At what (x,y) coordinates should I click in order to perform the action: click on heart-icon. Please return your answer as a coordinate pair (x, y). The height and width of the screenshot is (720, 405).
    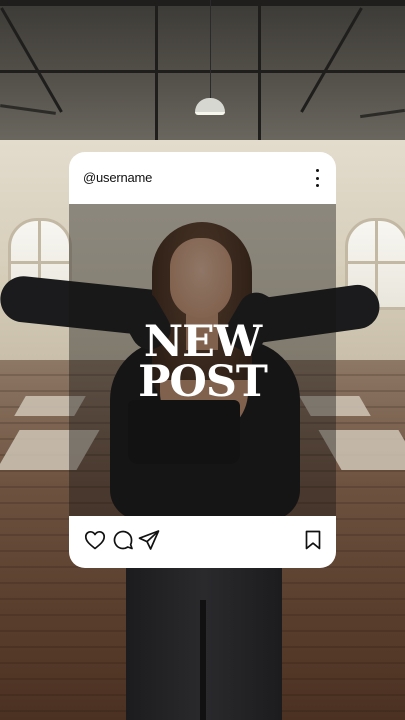
    Looking at the image, I should click on (95, 540).